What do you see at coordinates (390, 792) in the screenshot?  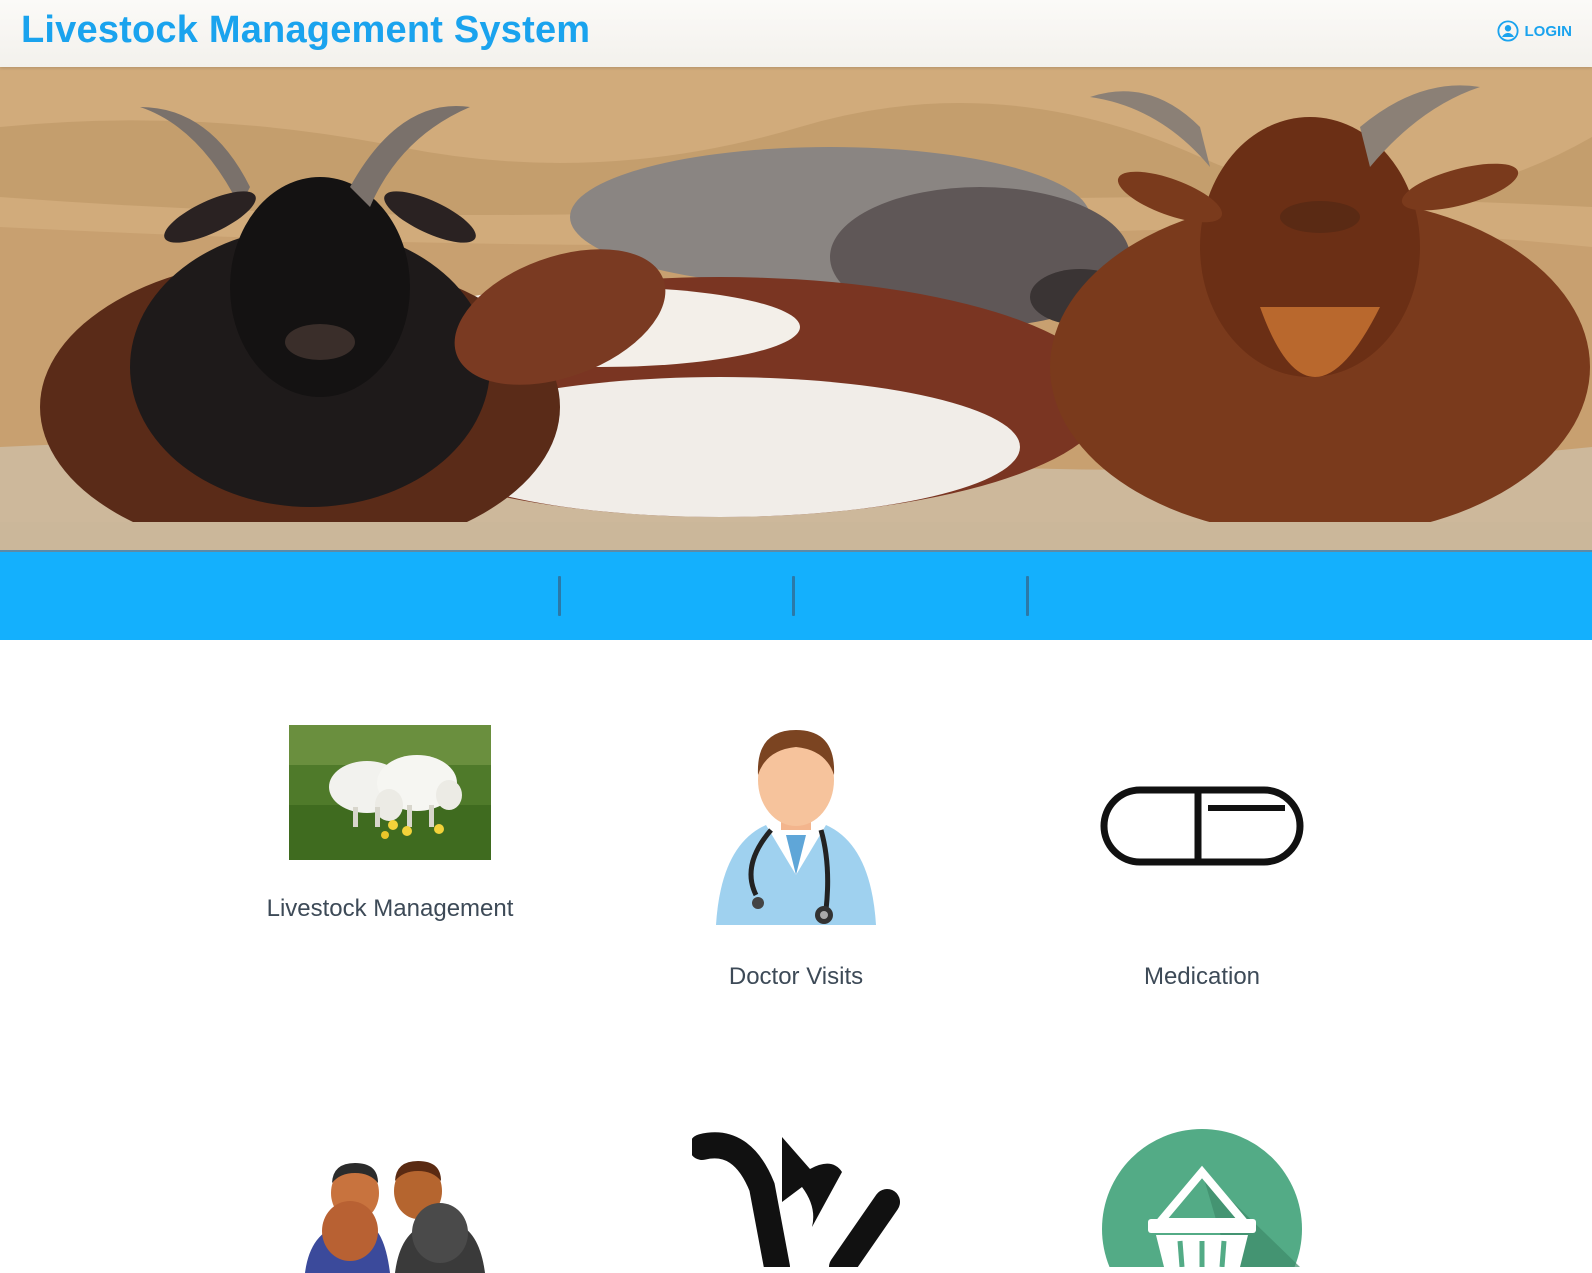 I see `sheep-photo` at bounding box center [390, 792].